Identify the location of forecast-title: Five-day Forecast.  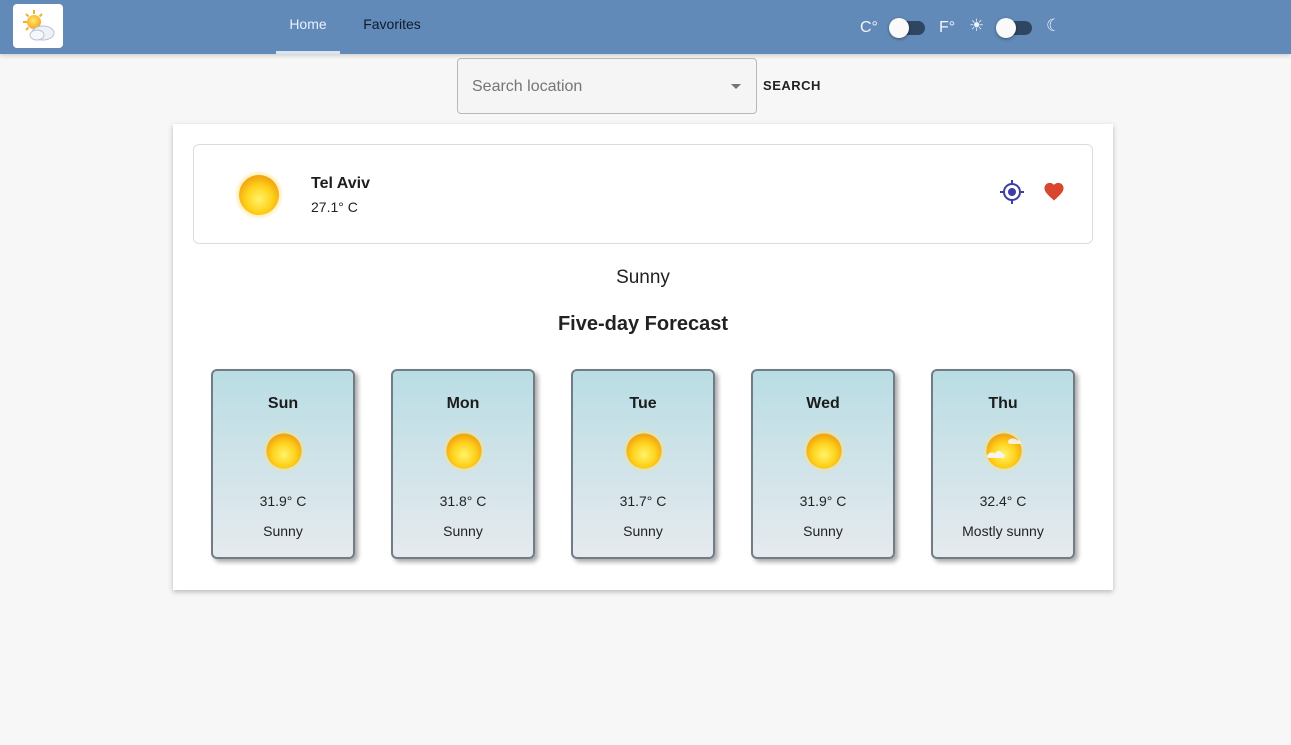
(643, 324).